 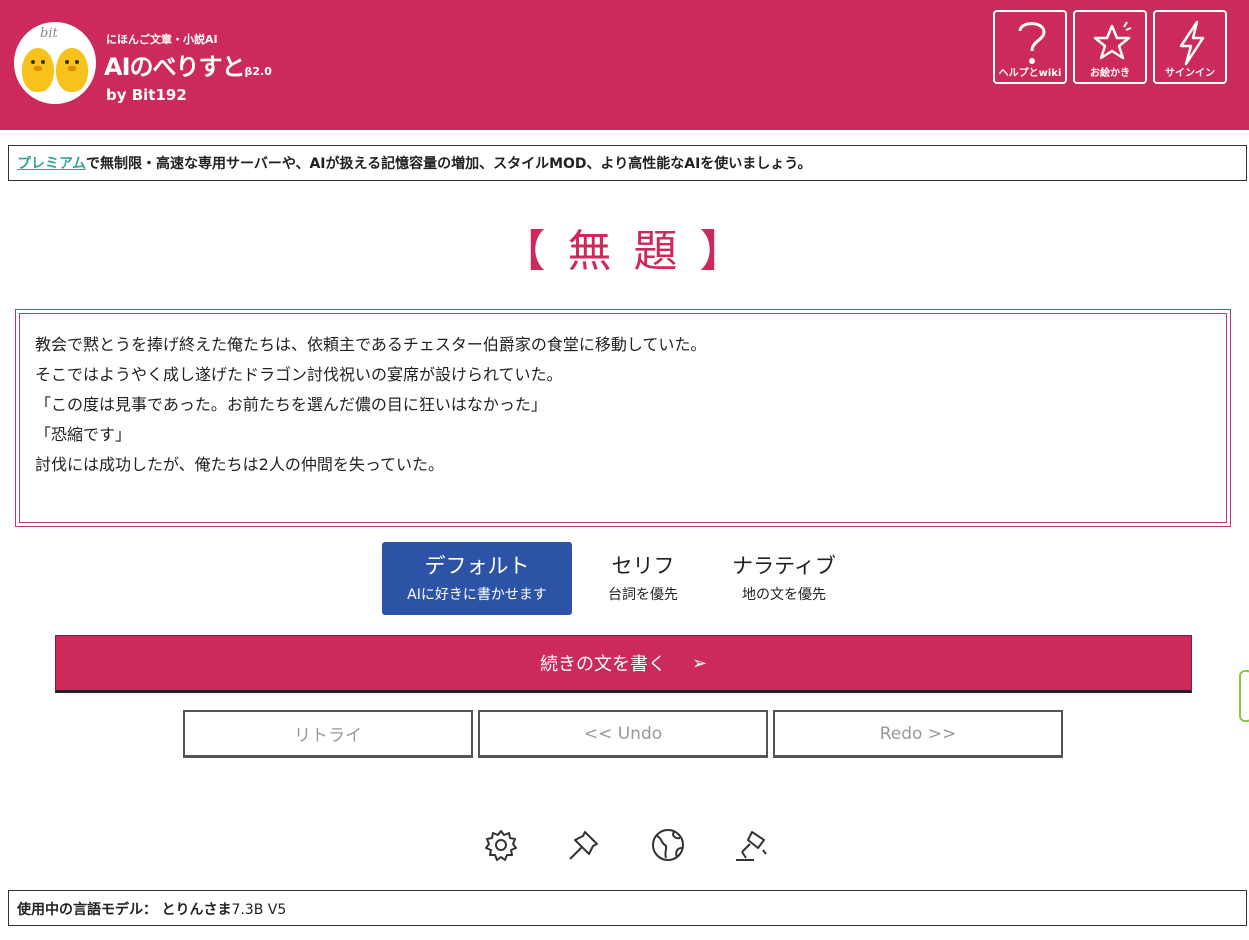 What do you see at coordinates (624, 247) in the screenshot?
I see `document-title: 【 無 題 】` at bounding box center [624, 247].